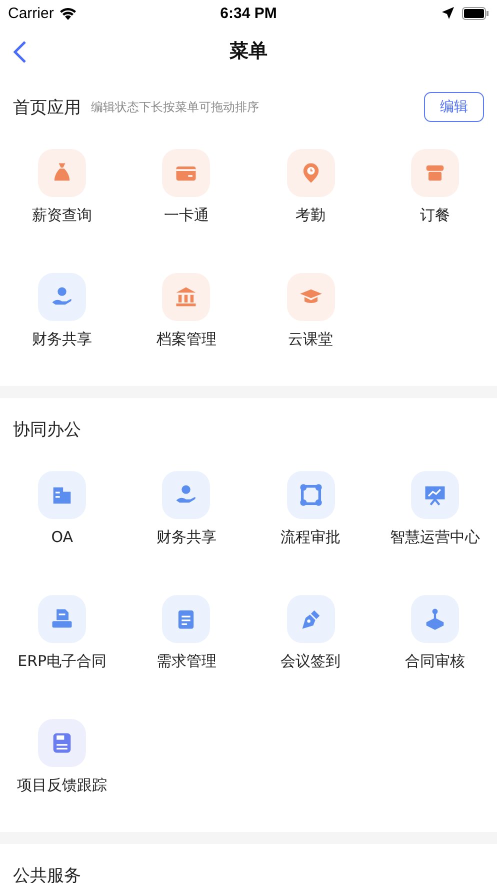 The height and width of the screenshot is (883, 497). Describe the element at coordinates (67, 13) in the screenshot. I see `wifi-icon` at that location.